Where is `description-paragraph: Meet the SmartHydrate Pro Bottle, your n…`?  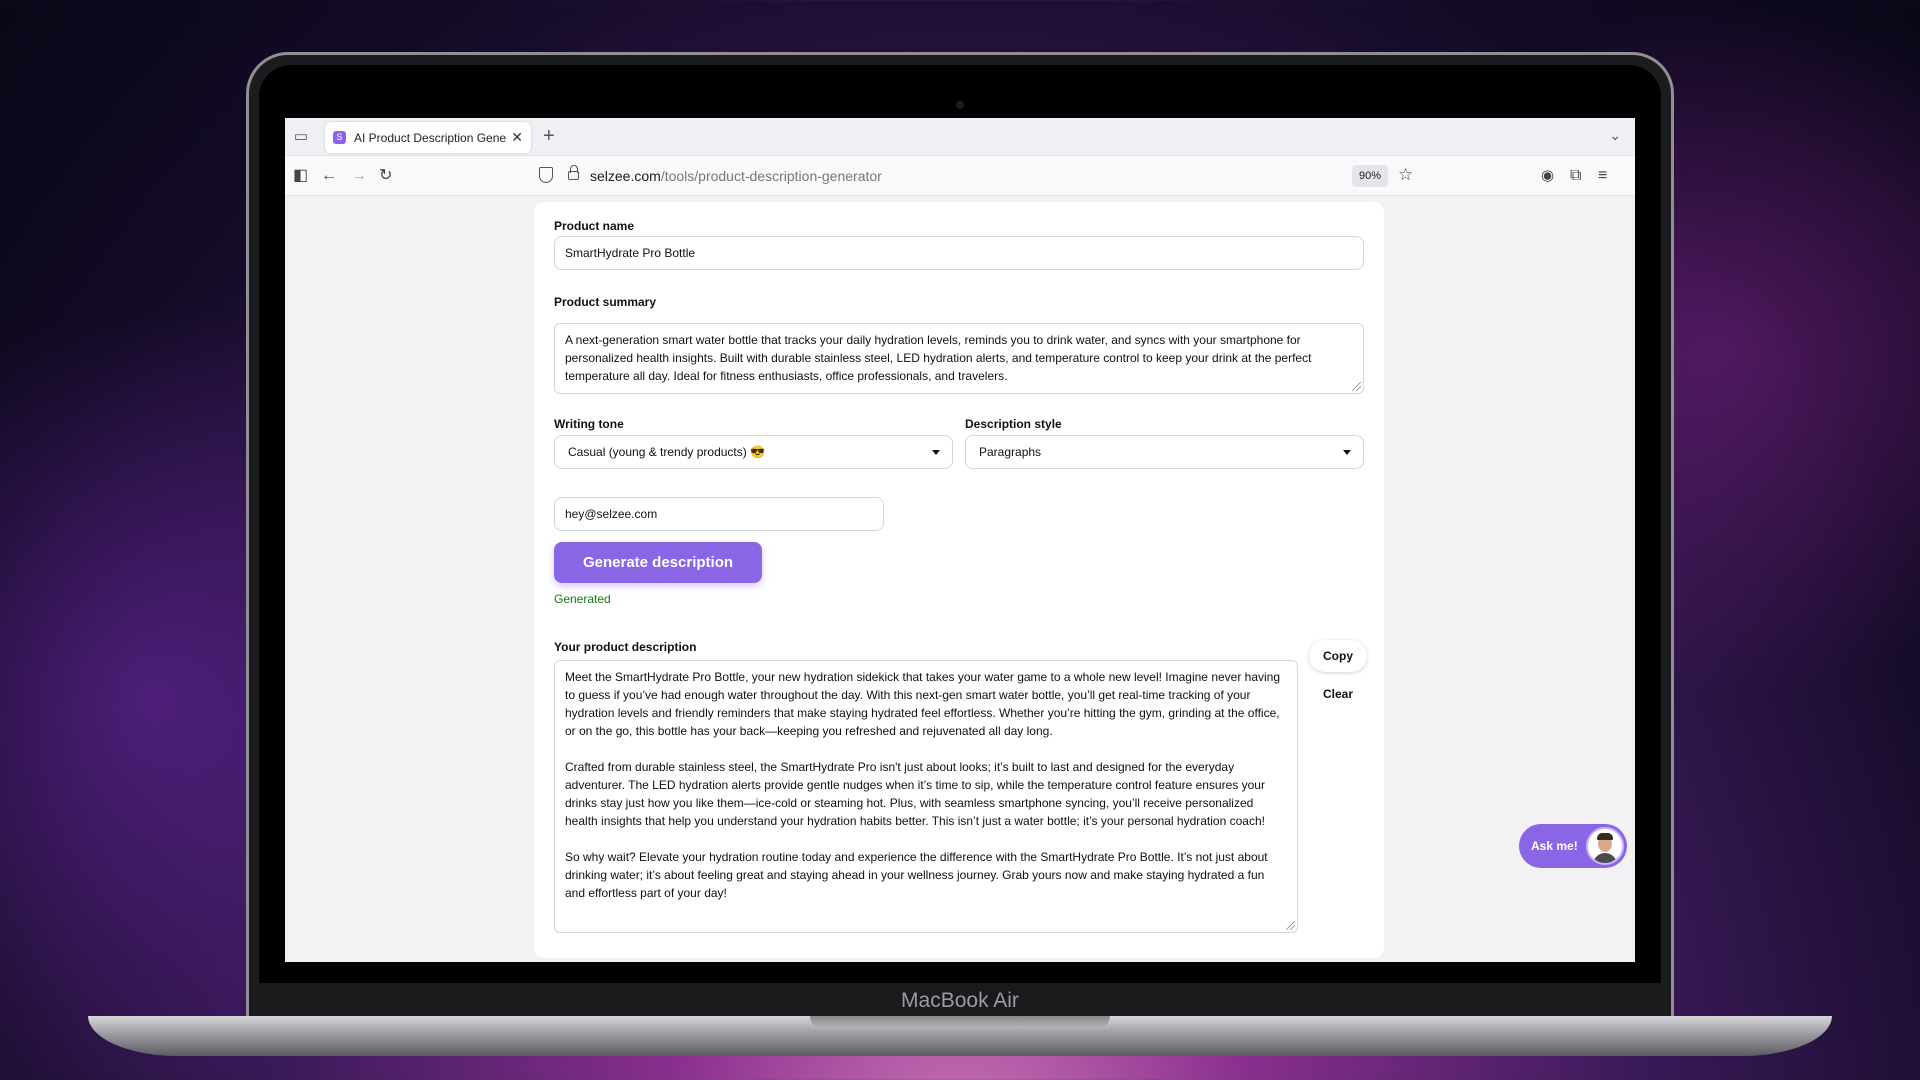 description-paragraph: Meet the SmartHydrate Pro Bottle, your n… is located at coordinates (923, 704).